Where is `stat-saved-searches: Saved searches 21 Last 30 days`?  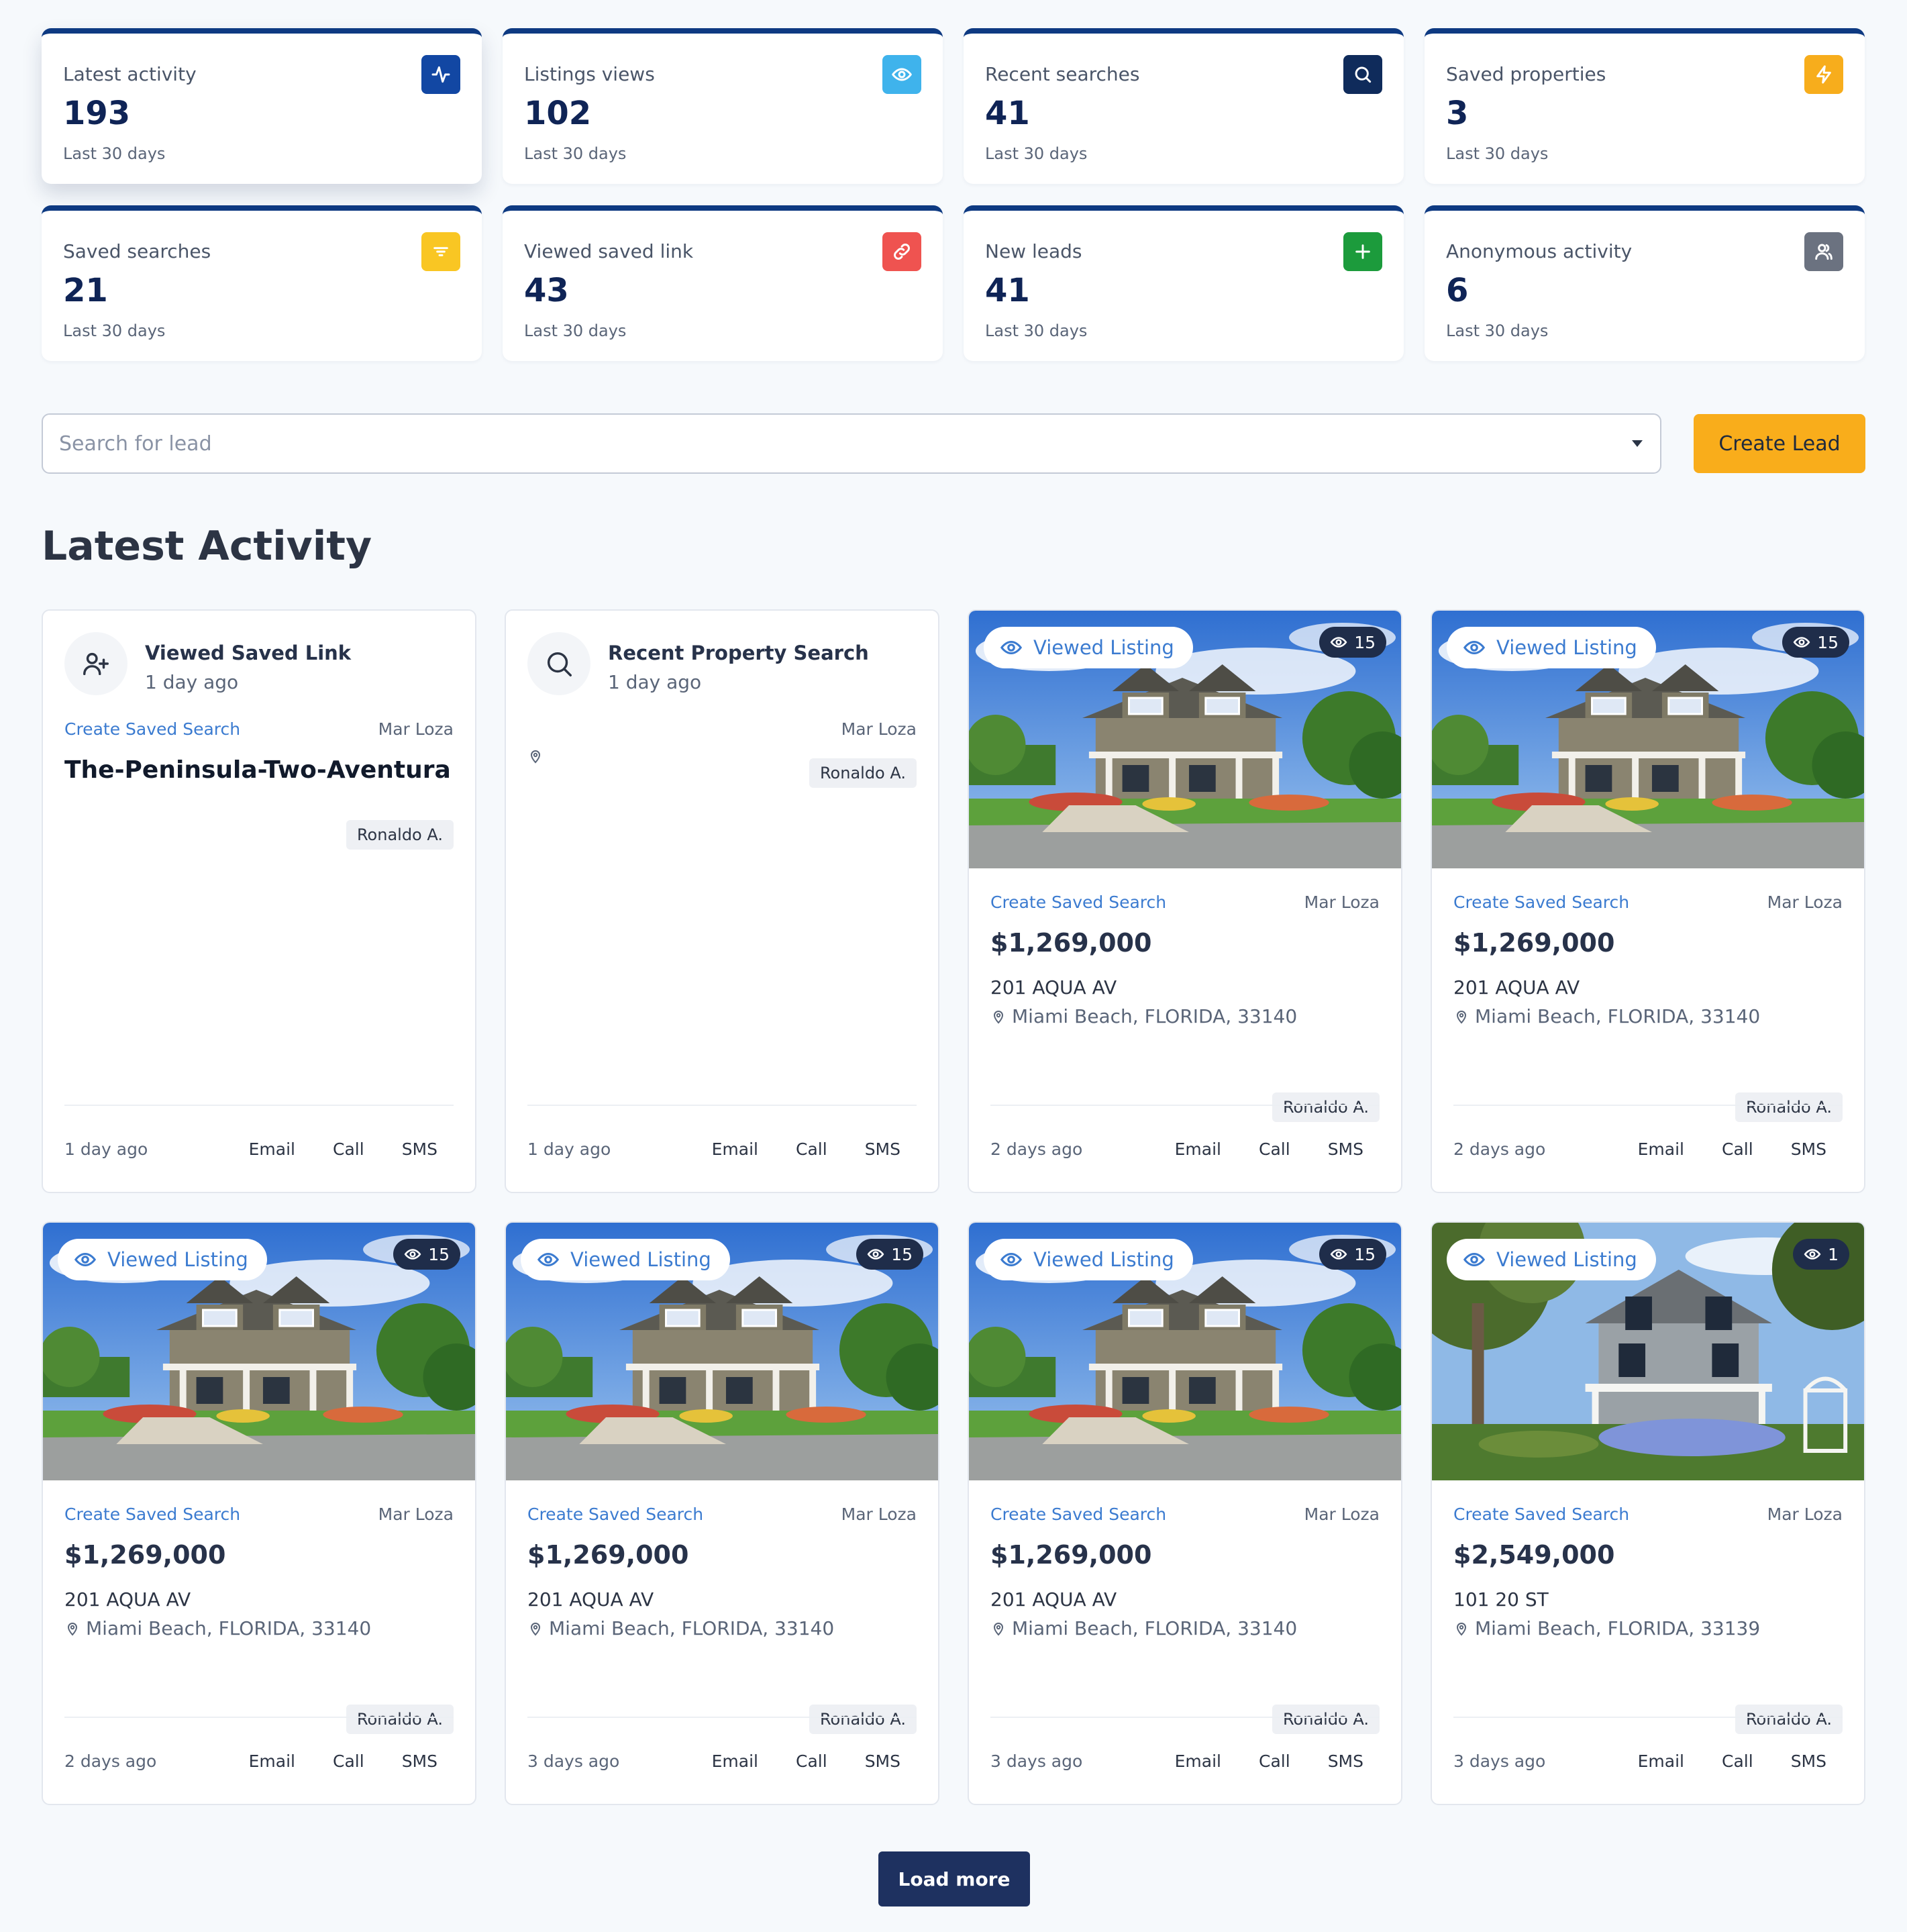 stat-saved-searches: Saved searches 21 Last 30 days is located at coordinates (262, 283).